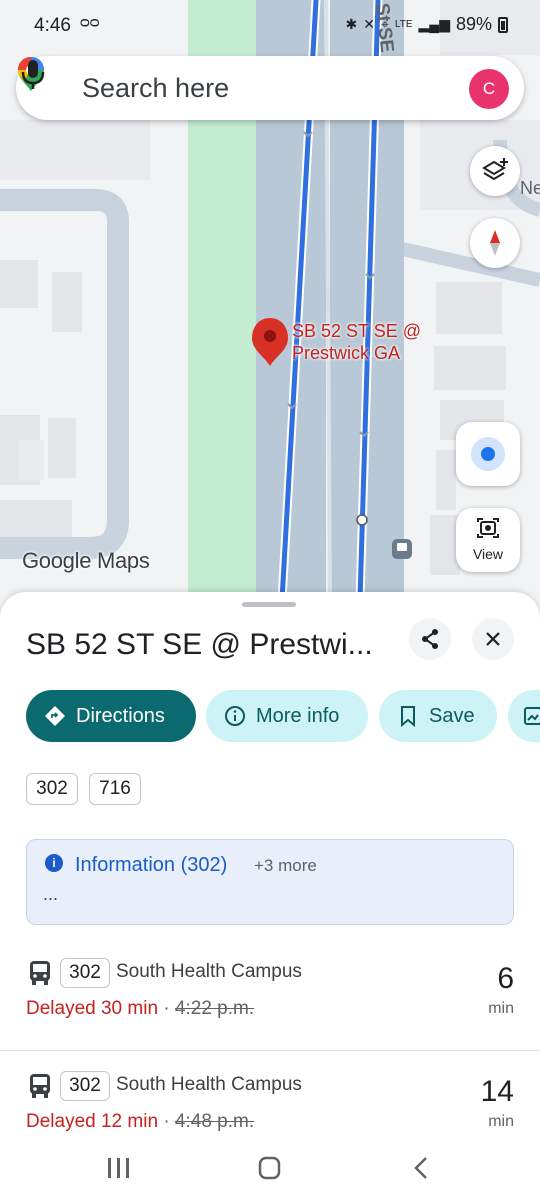 This screenshot has height=1200, width=540. I want to click on save-button: Save, so click(438, 716).